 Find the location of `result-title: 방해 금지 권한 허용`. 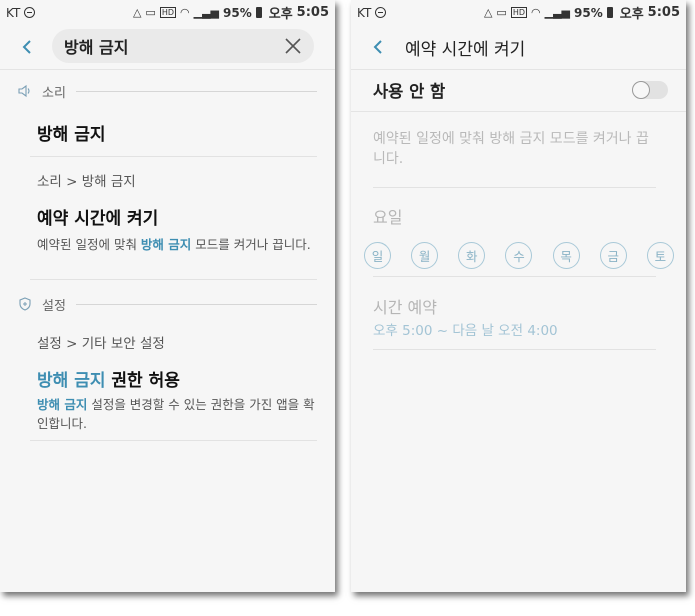

result-title: 방해 금지 권한 허용 is located at coordinates (177, 378).